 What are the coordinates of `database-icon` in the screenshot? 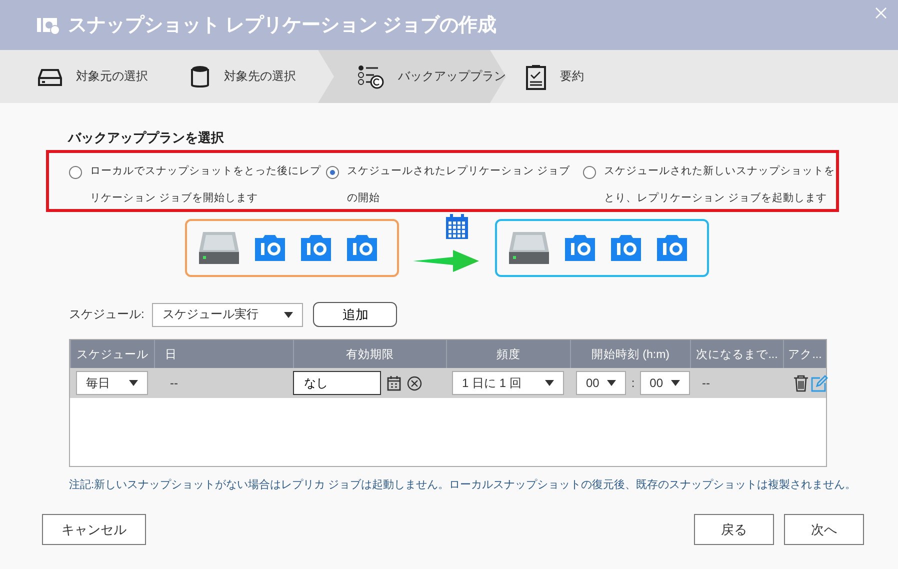 It's located at (200, 76).